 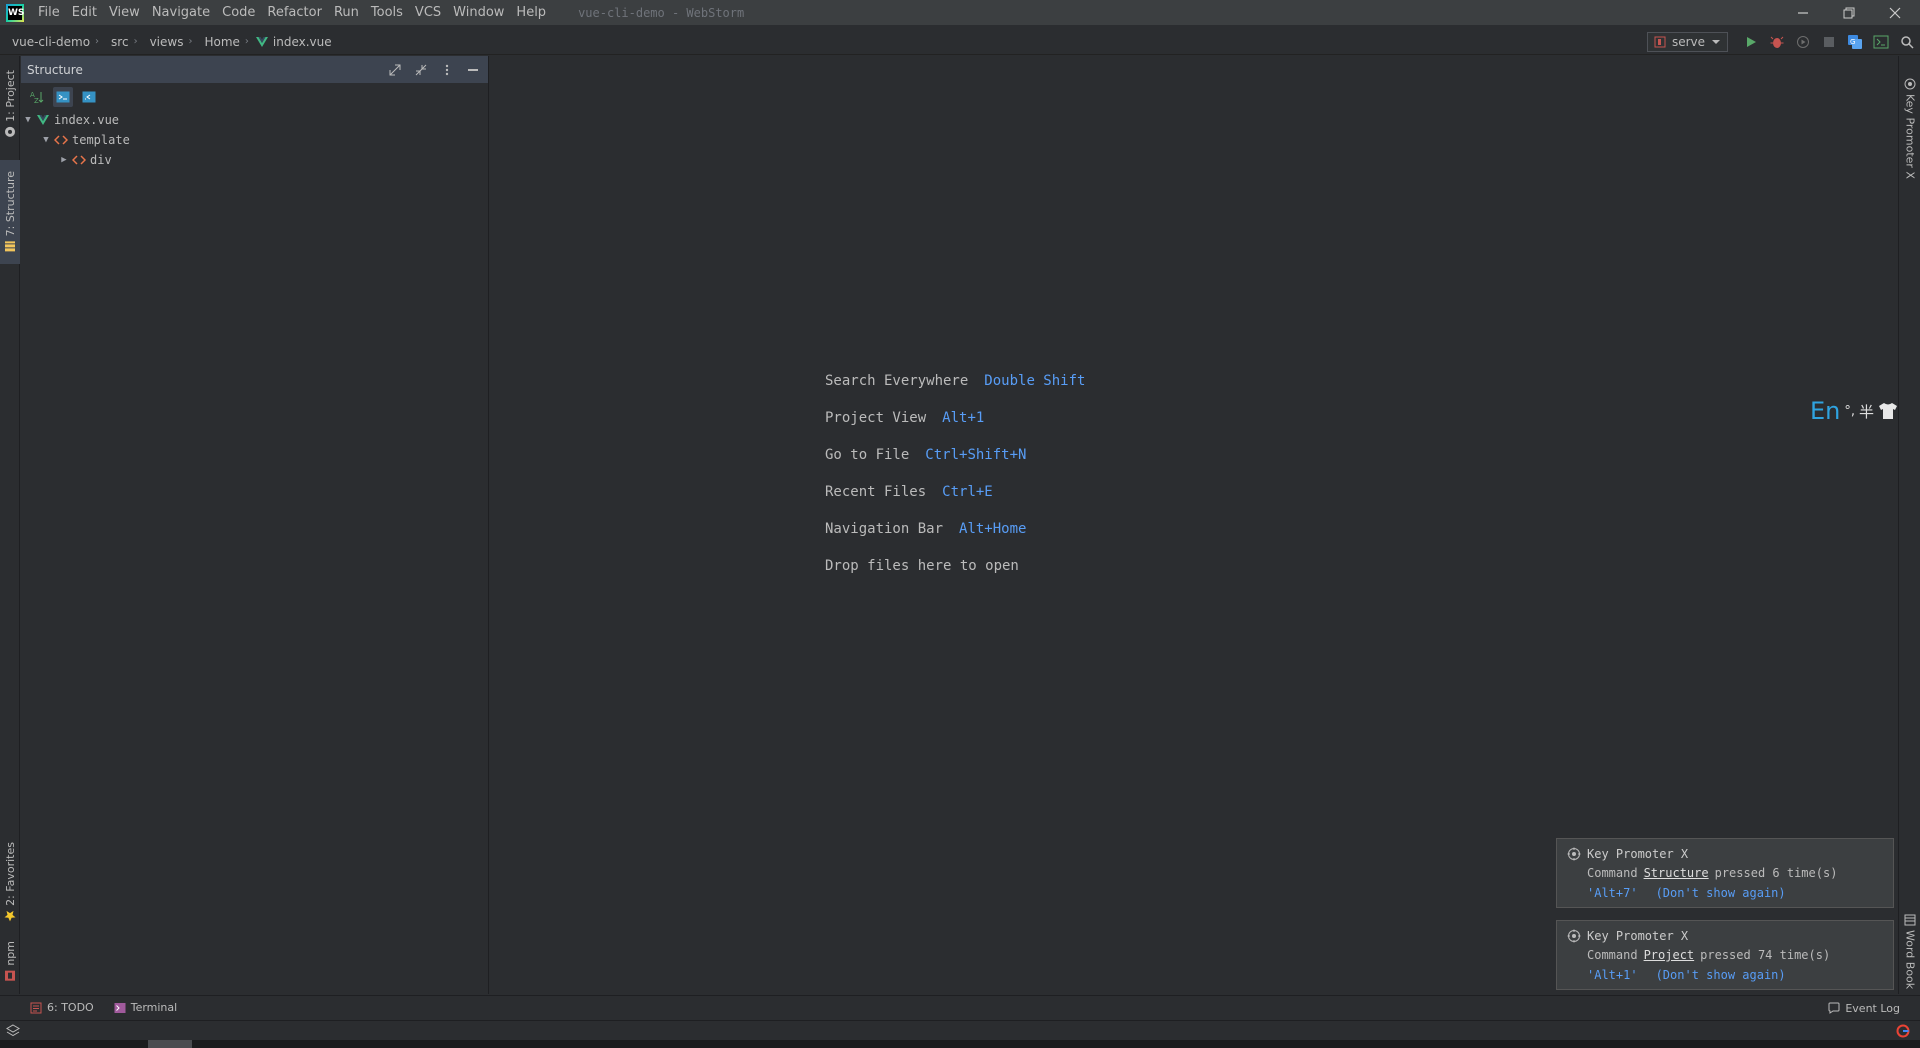 What do you see at coordinates (10, 104) in the screenshot?
I see `project-tool-button: 1: Project` at bounding box center [10, 104].